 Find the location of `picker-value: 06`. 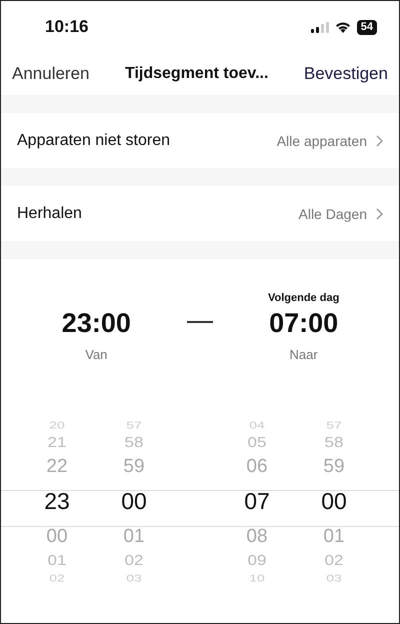

picker-value: 06 is located at coordinates (257, 466).